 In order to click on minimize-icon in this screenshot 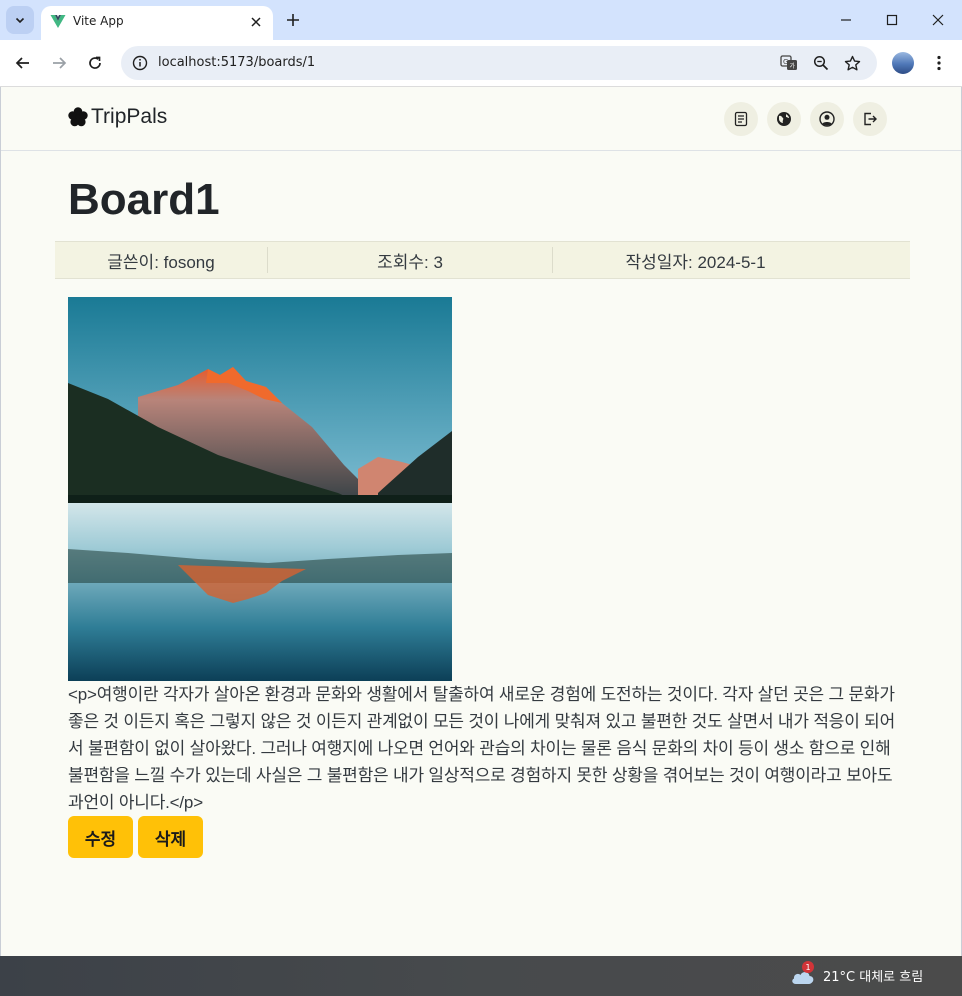, I will do `click(846, 20)`.